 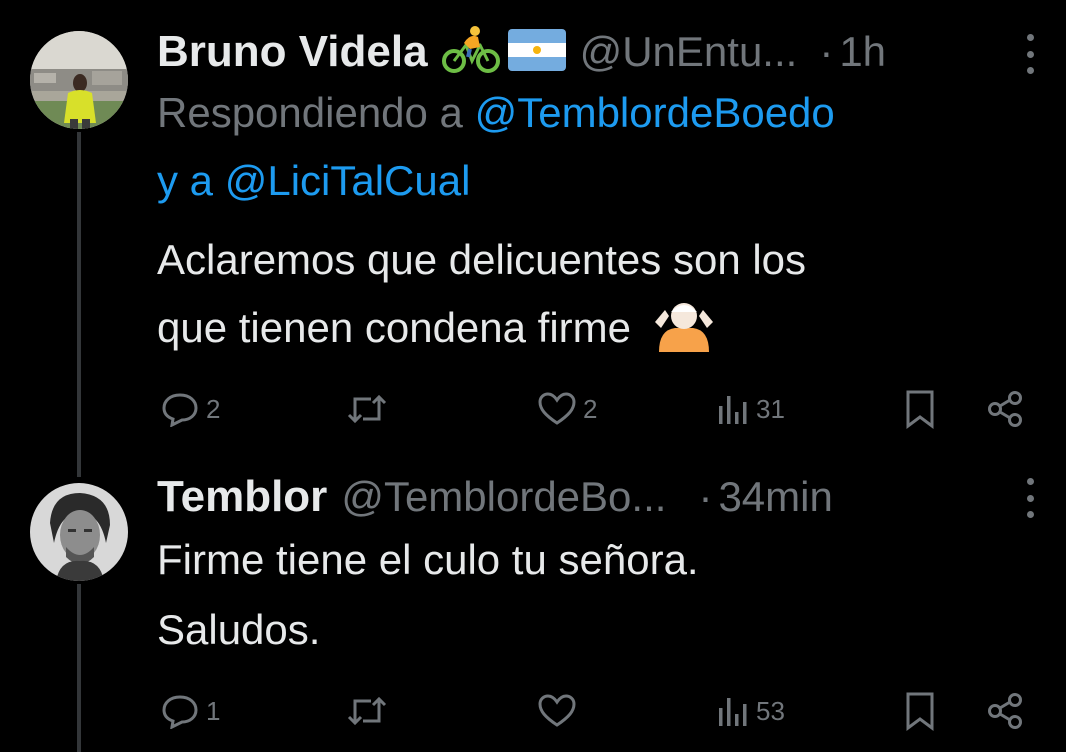 What do you see at coordinates (750, 409) in the screenshot?
I see `views-button: 31` at bounding box center [750, 409].